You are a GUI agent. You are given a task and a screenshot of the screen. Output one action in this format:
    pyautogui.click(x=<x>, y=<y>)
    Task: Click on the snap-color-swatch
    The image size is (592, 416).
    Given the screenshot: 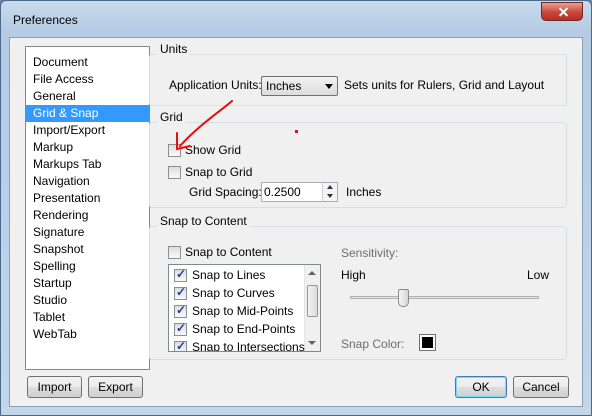 What is the action you would take?
    pyautogui.click(x=427, y=342)
    